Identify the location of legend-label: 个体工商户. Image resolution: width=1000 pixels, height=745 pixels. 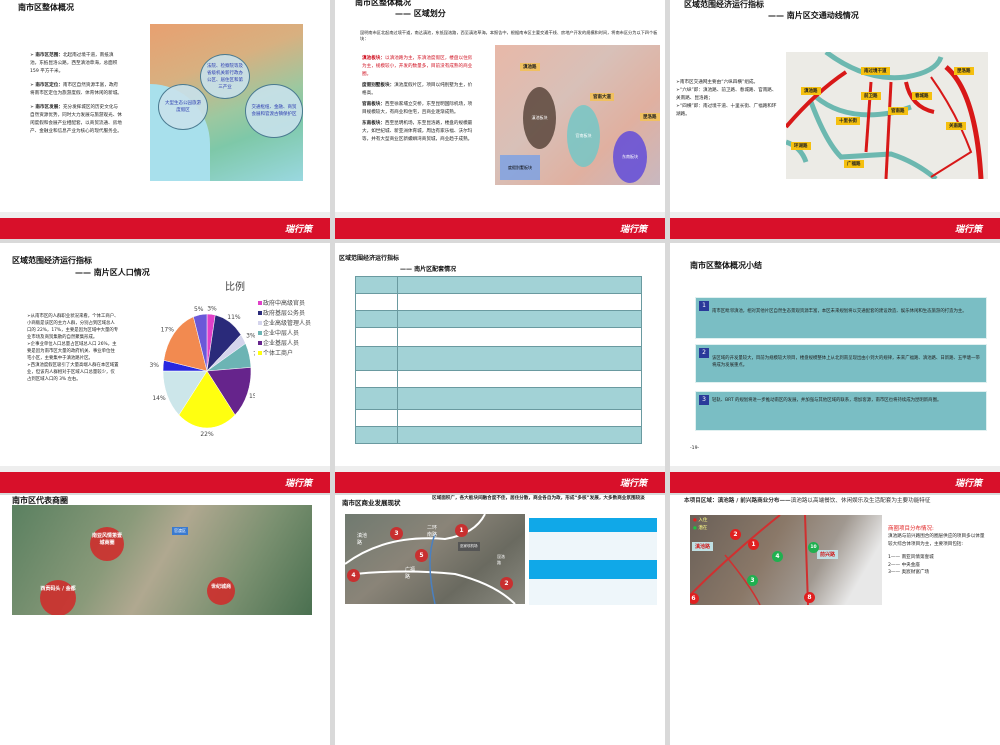
(278, 353).